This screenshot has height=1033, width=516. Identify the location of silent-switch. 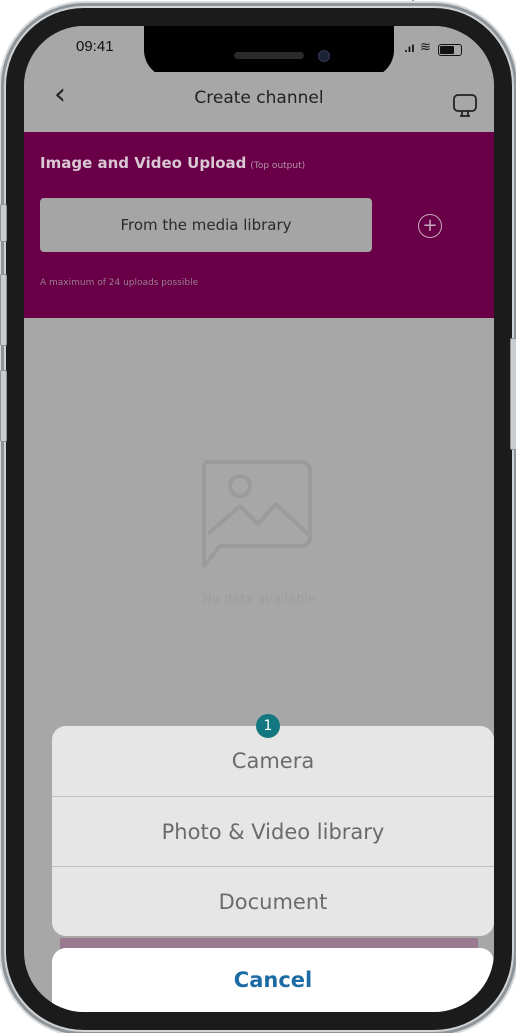
(3, 223).